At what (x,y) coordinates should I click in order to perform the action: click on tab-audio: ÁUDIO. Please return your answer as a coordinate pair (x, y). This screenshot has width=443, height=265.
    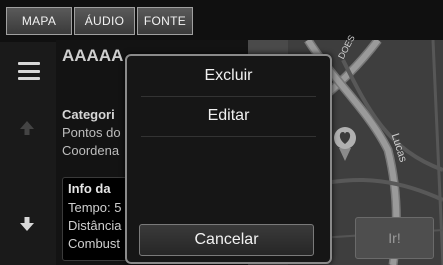
    Looking at the image, I should click on (104, 21).